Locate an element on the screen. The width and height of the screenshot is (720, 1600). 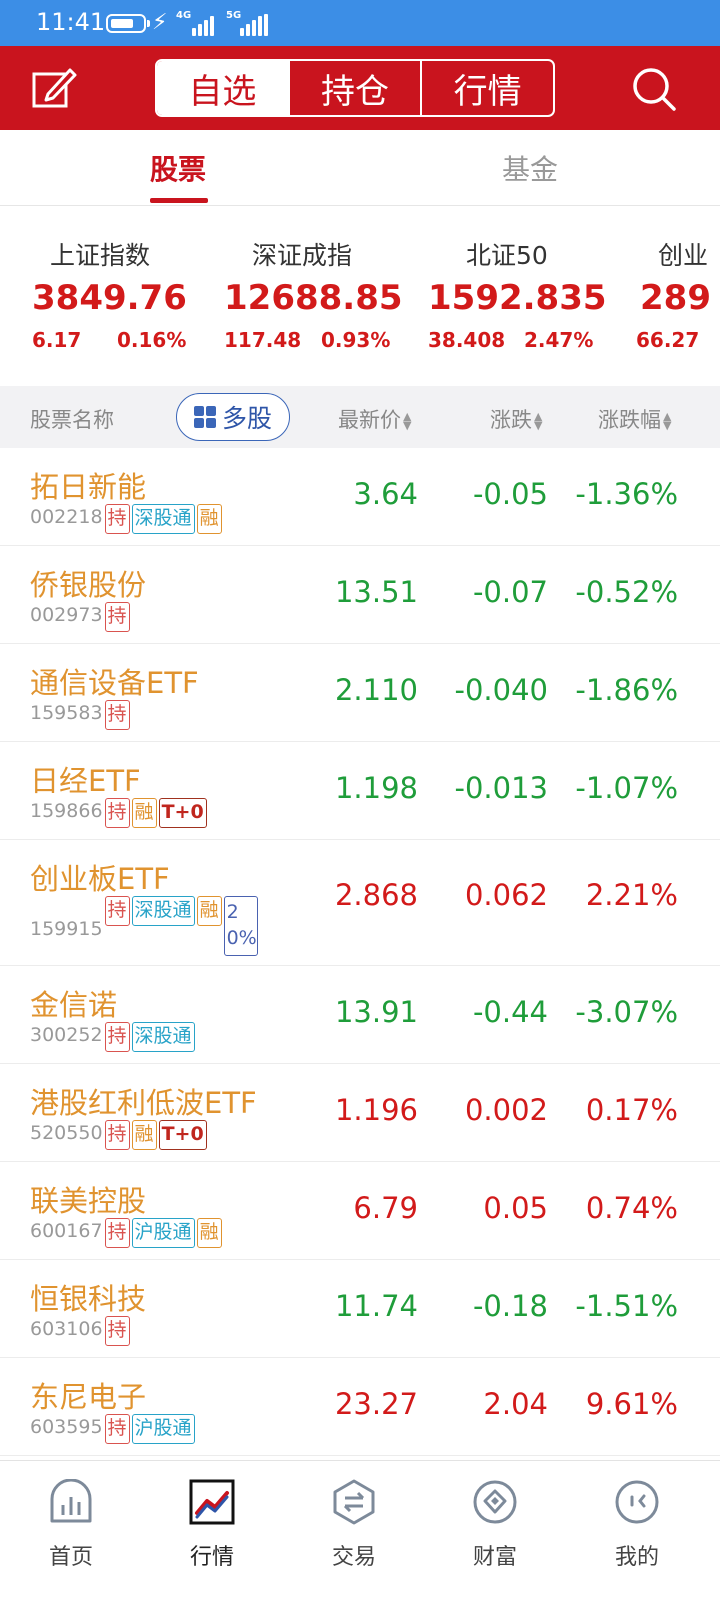
stock-price: 1.198 is located at coordinates (376, 788).